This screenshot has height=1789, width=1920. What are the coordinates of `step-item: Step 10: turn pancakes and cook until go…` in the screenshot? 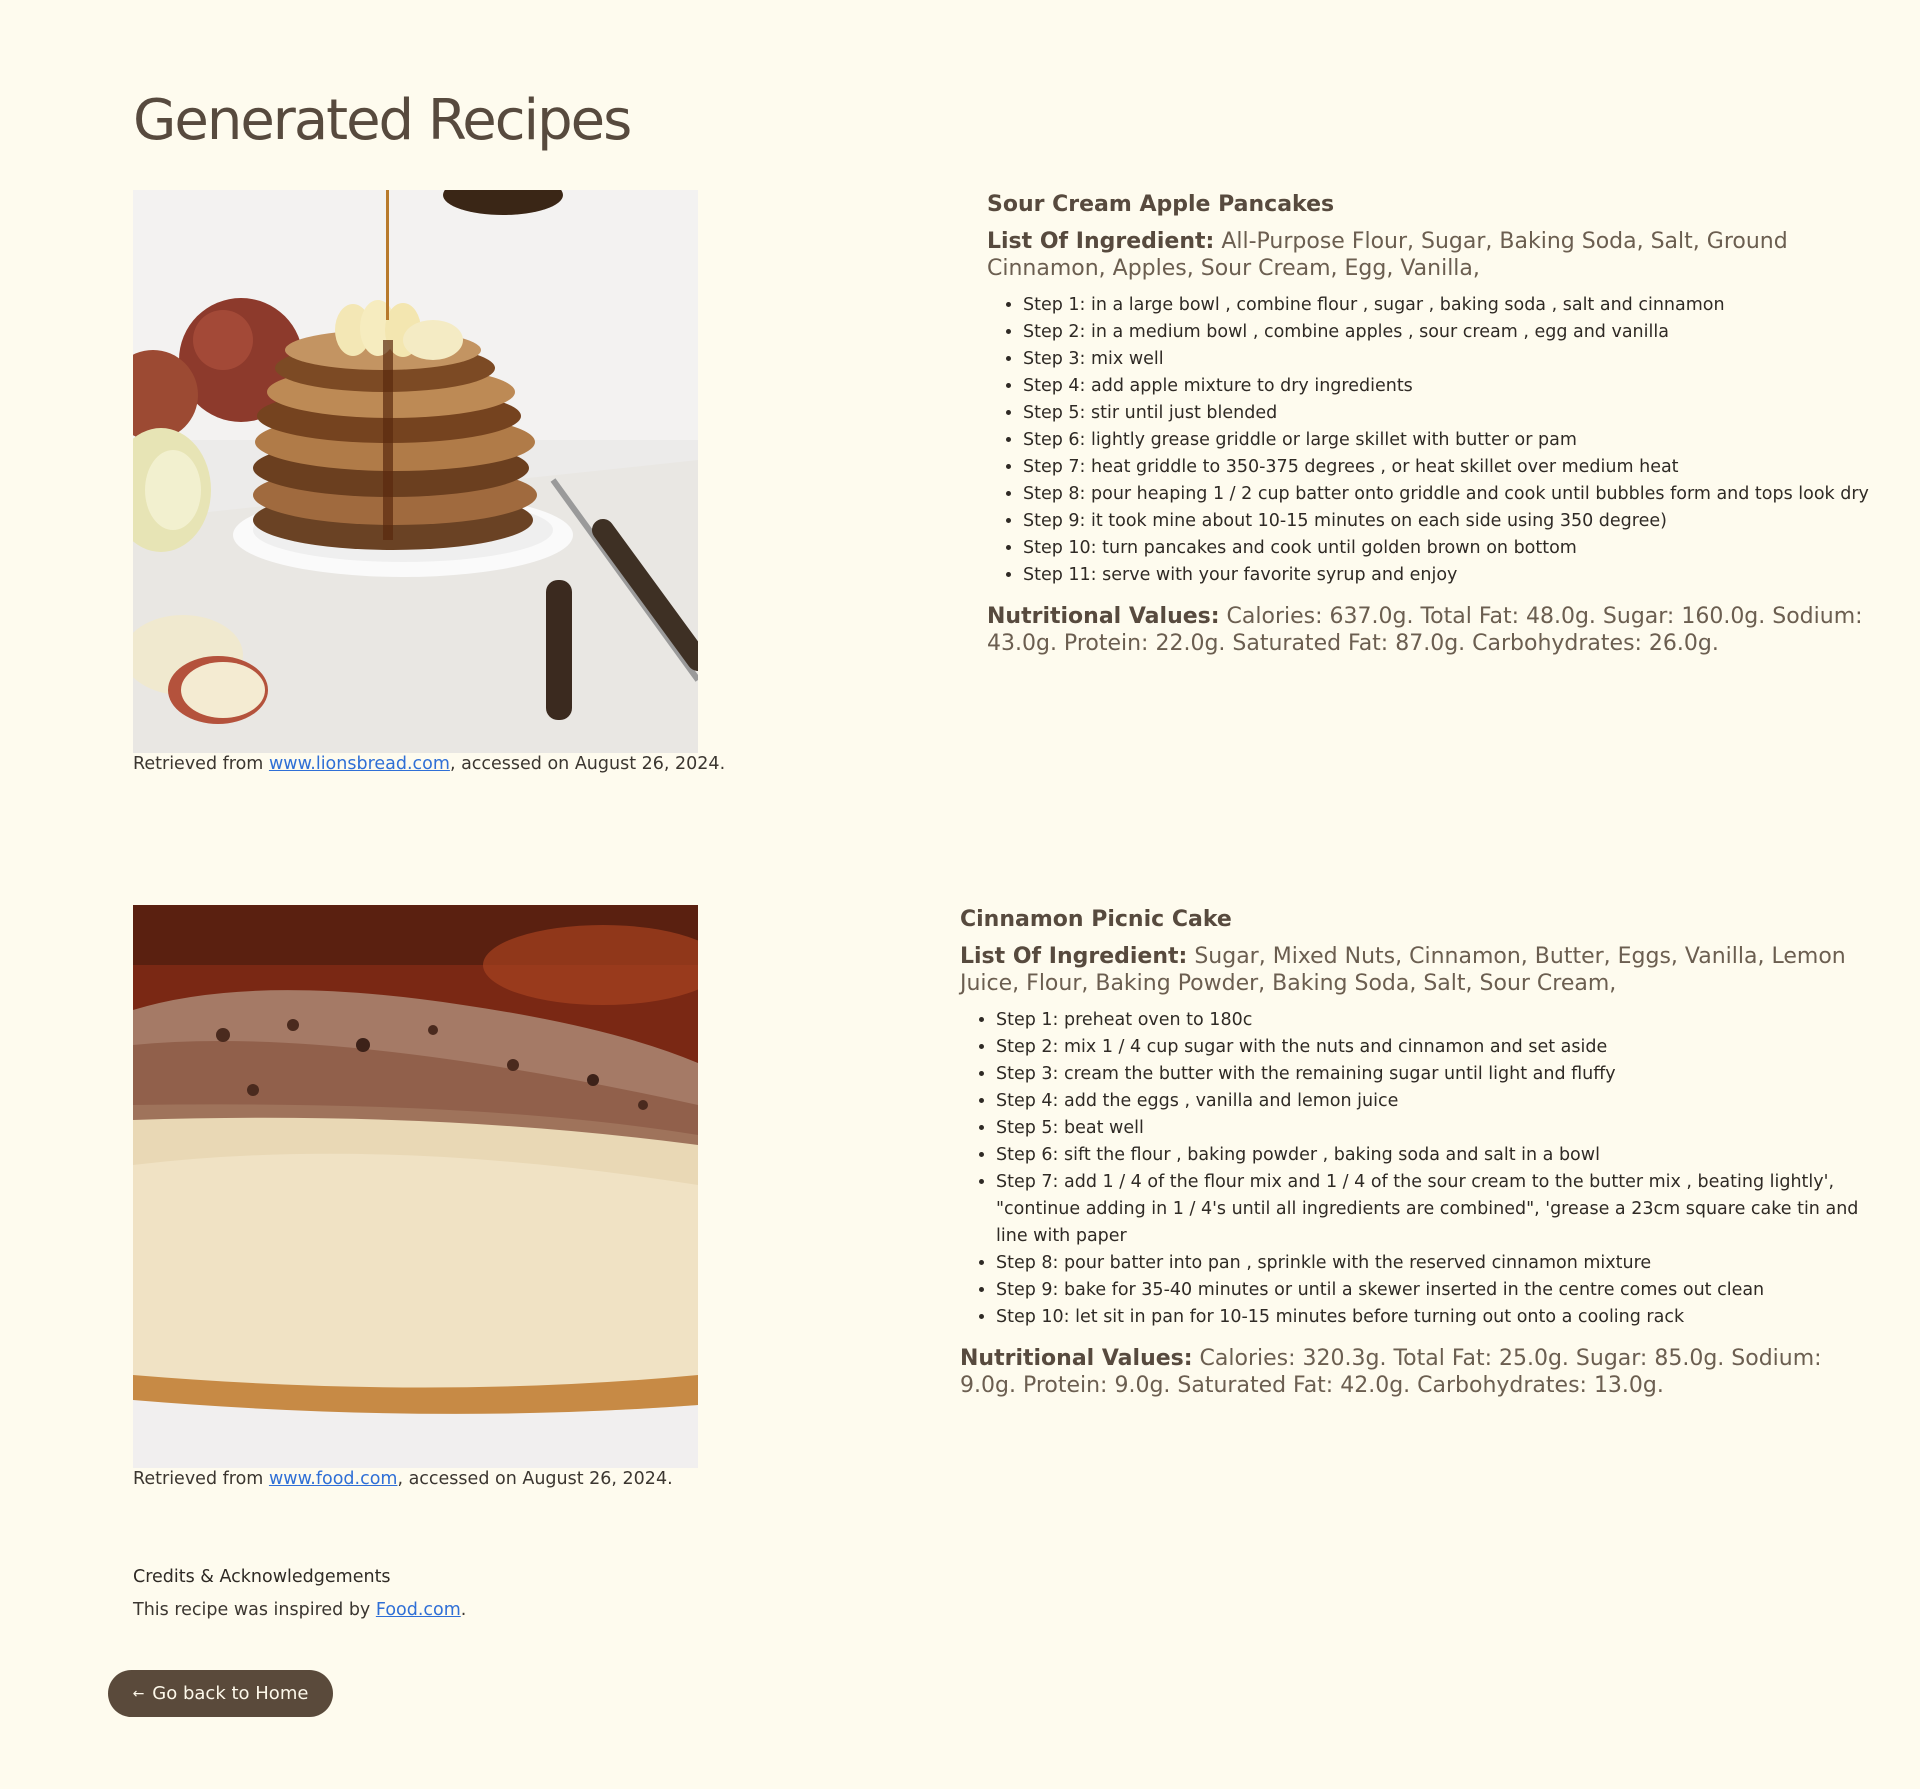 It's located at (1465, 548).